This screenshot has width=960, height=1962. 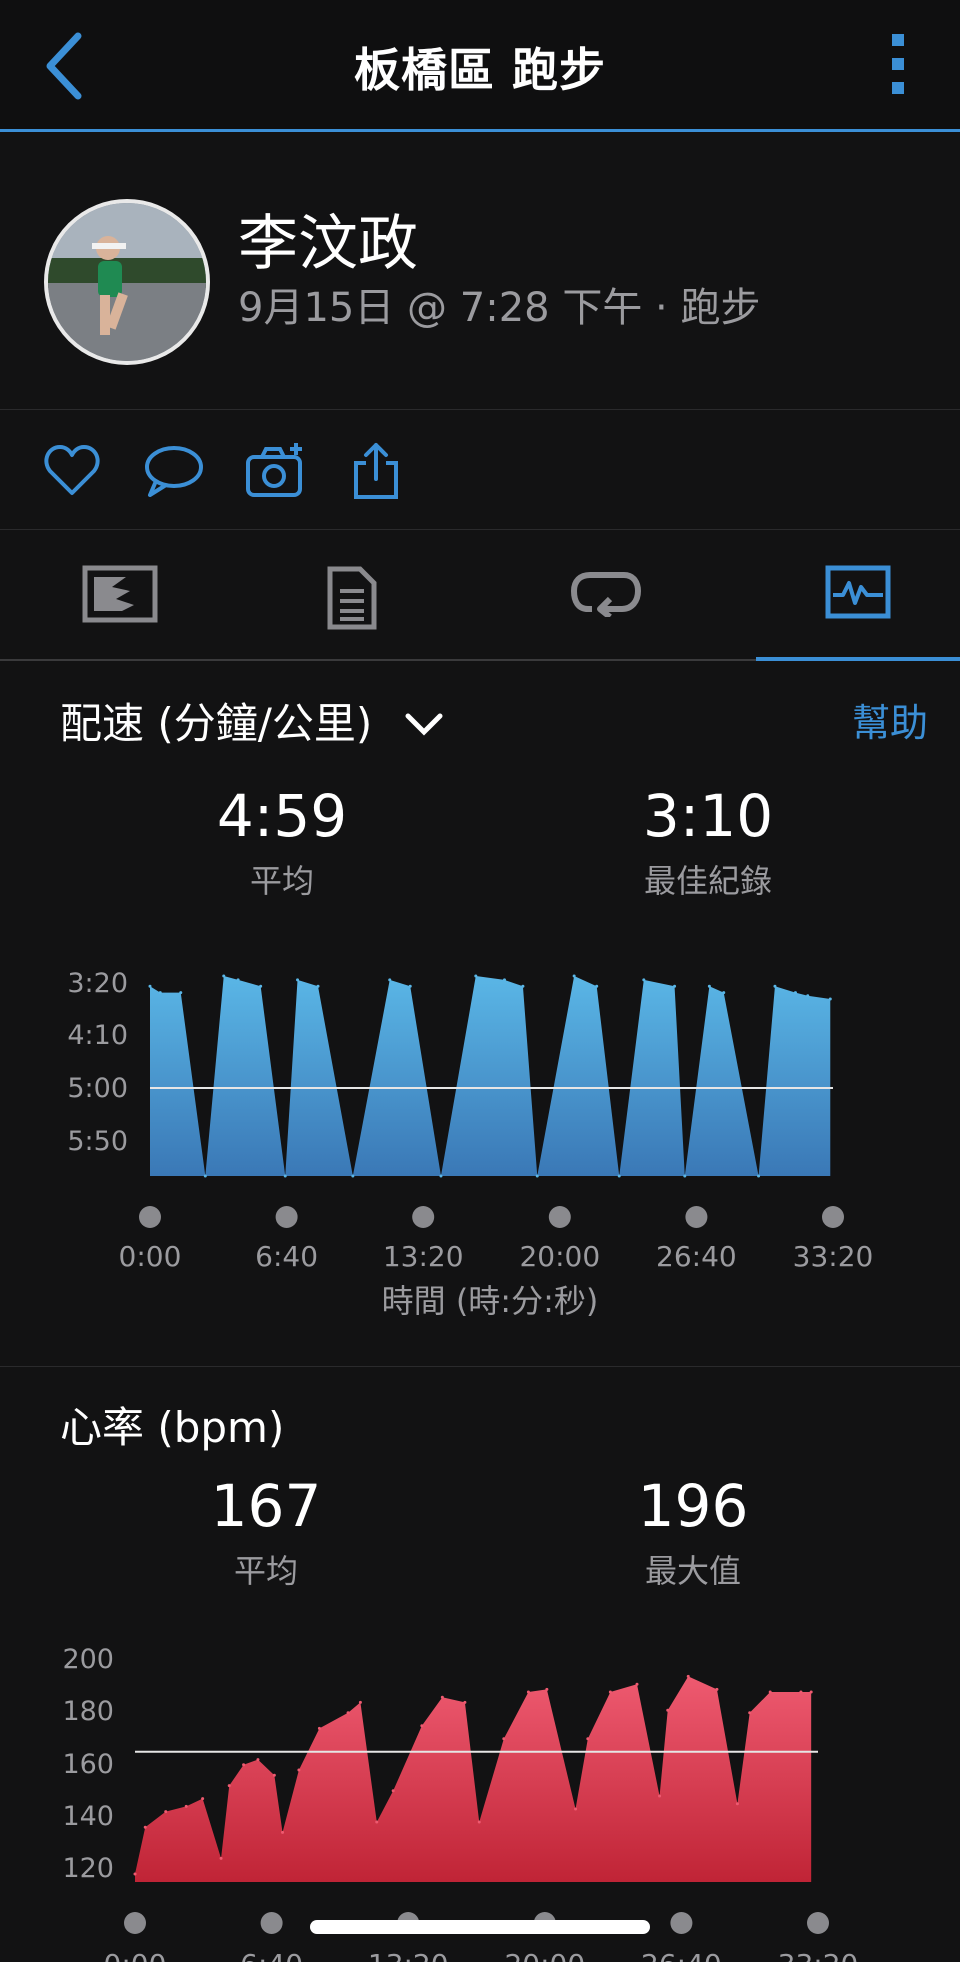 What do you see at coordinates (72, 471) in the screenshot?
I see `like-heart-icon` at bounding box center [72, 471].